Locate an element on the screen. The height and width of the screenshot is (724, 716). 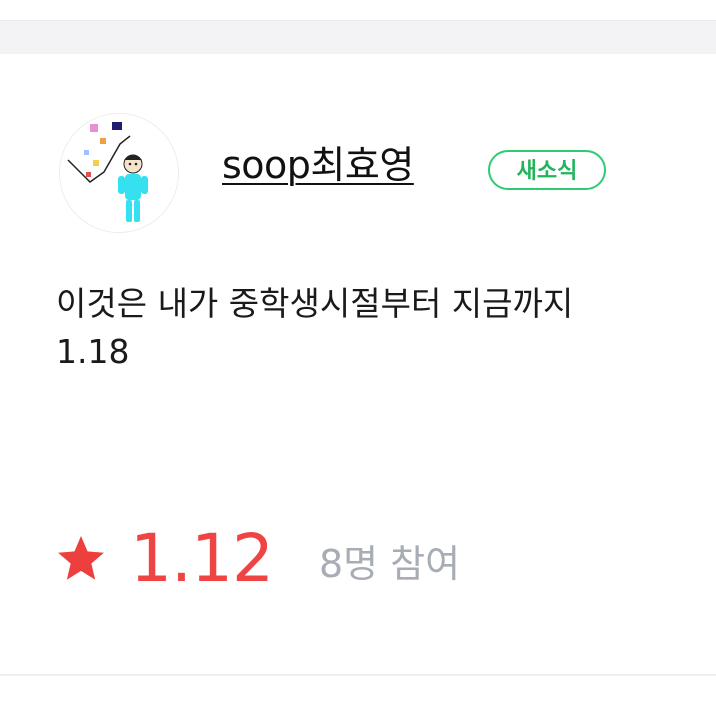
profile-drawing-icon is located at coordinates (119, 173).